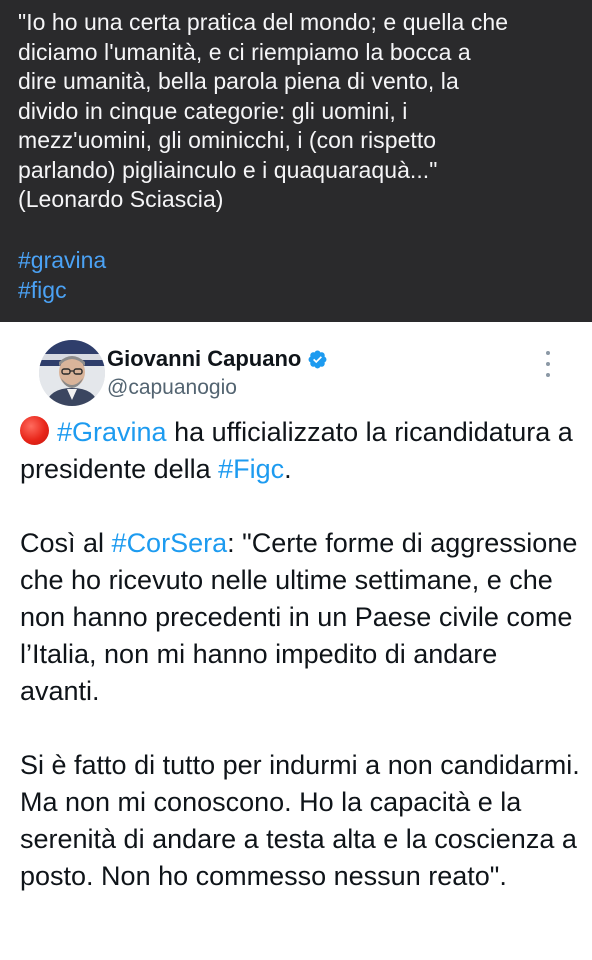  What do you see at coordinates (296, 260) in the screenshot?
I see `hashtag-gravina-link: #gravina` at bounding box center [296, 260].